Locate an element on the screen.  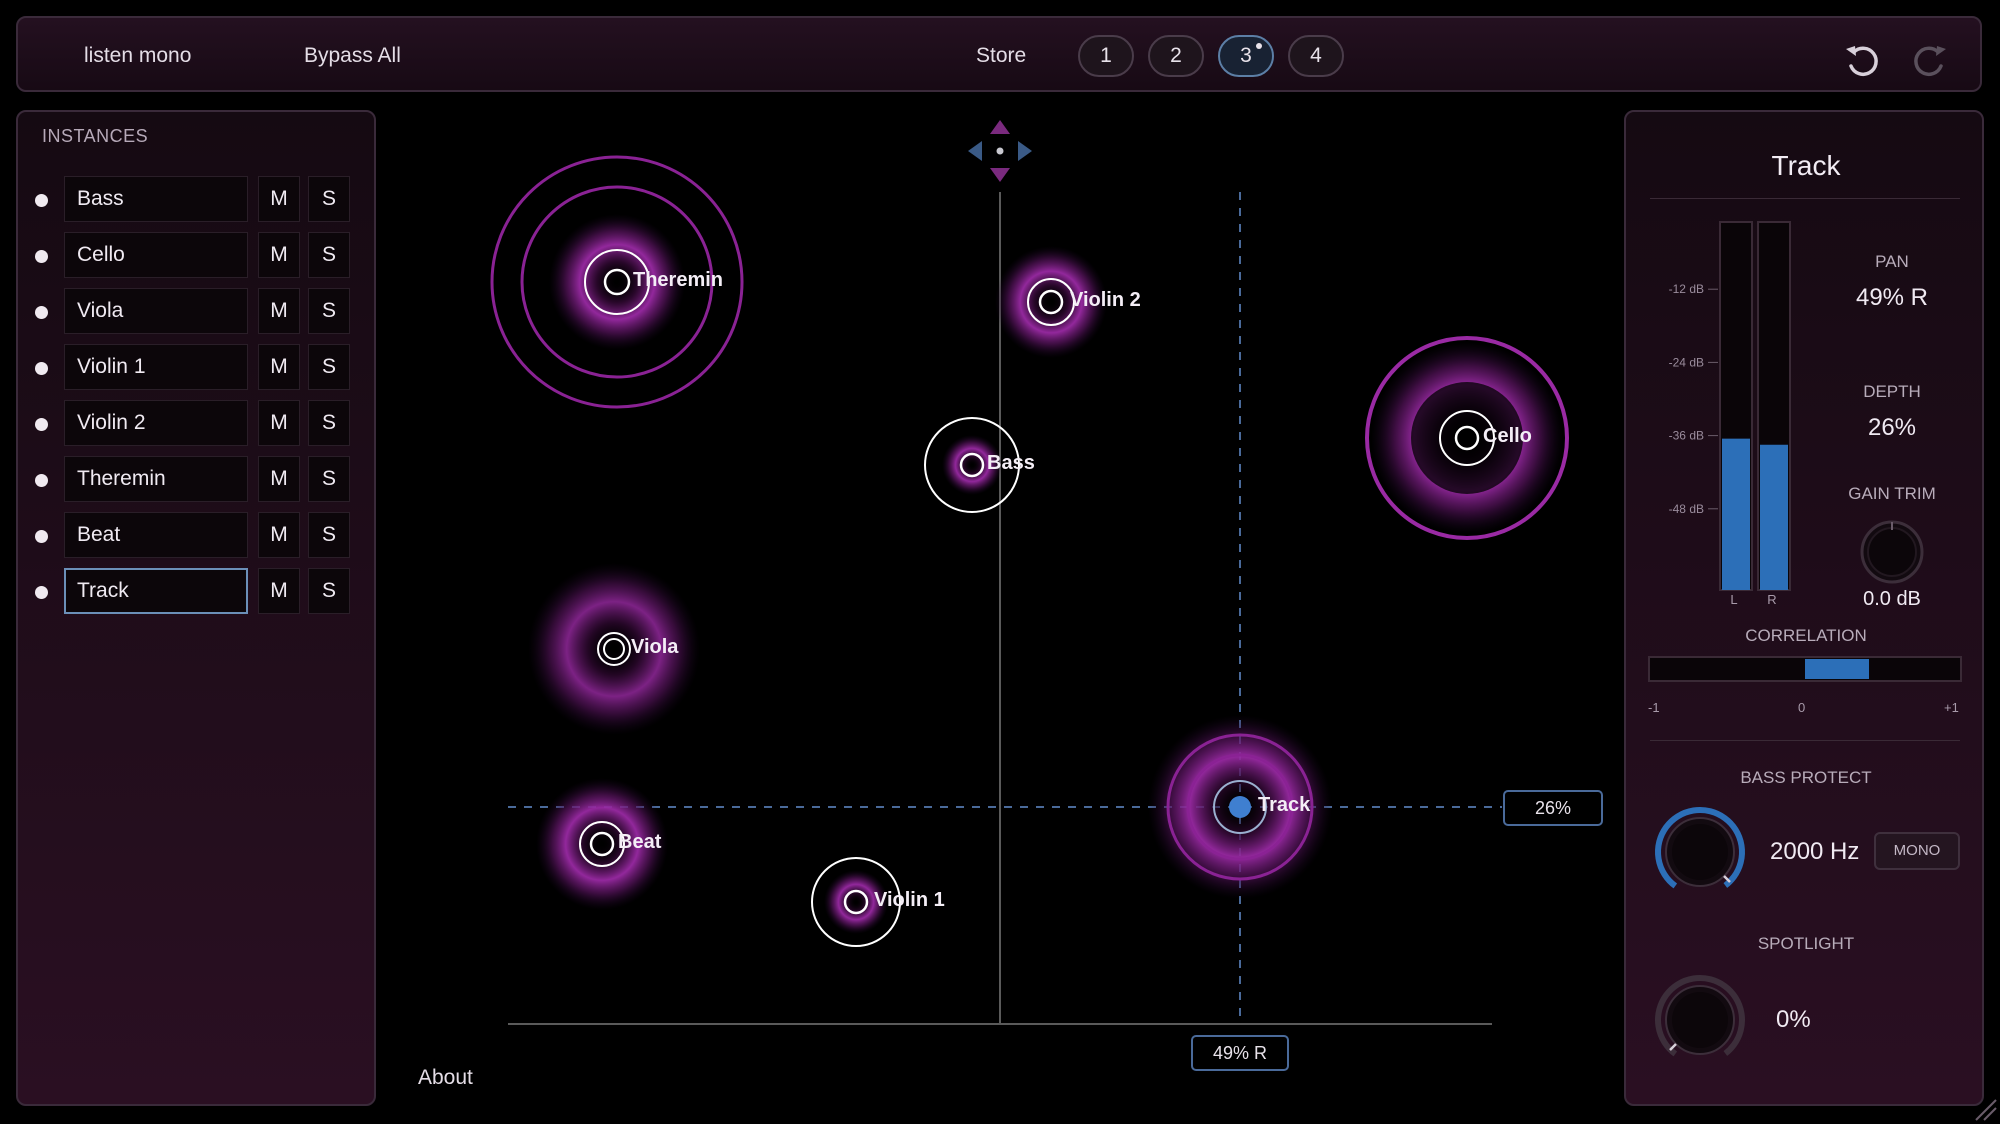
meter-channel-left: L is located at coordinates (1734, 599).